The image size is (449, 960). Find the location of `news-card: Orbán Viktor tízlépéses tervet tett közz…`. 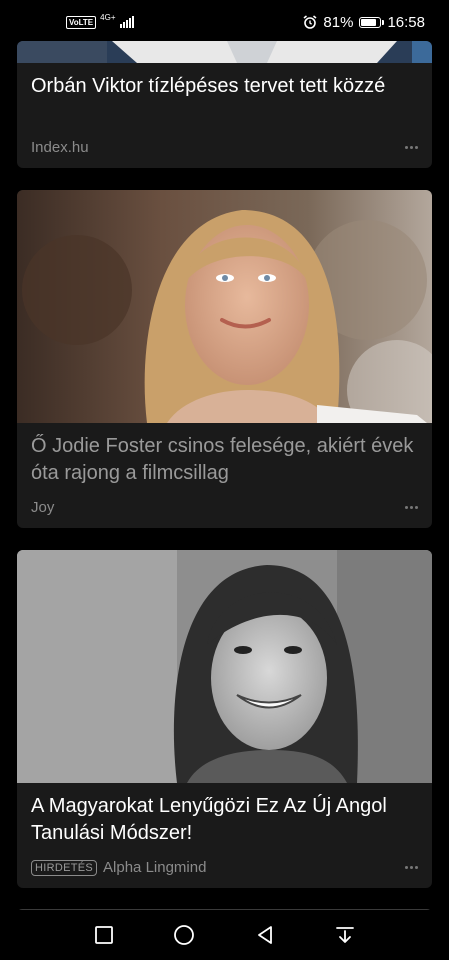

news-card: Orbán Viktor tízlépéses tervet tett közz… is located at coordinates (224, 104).